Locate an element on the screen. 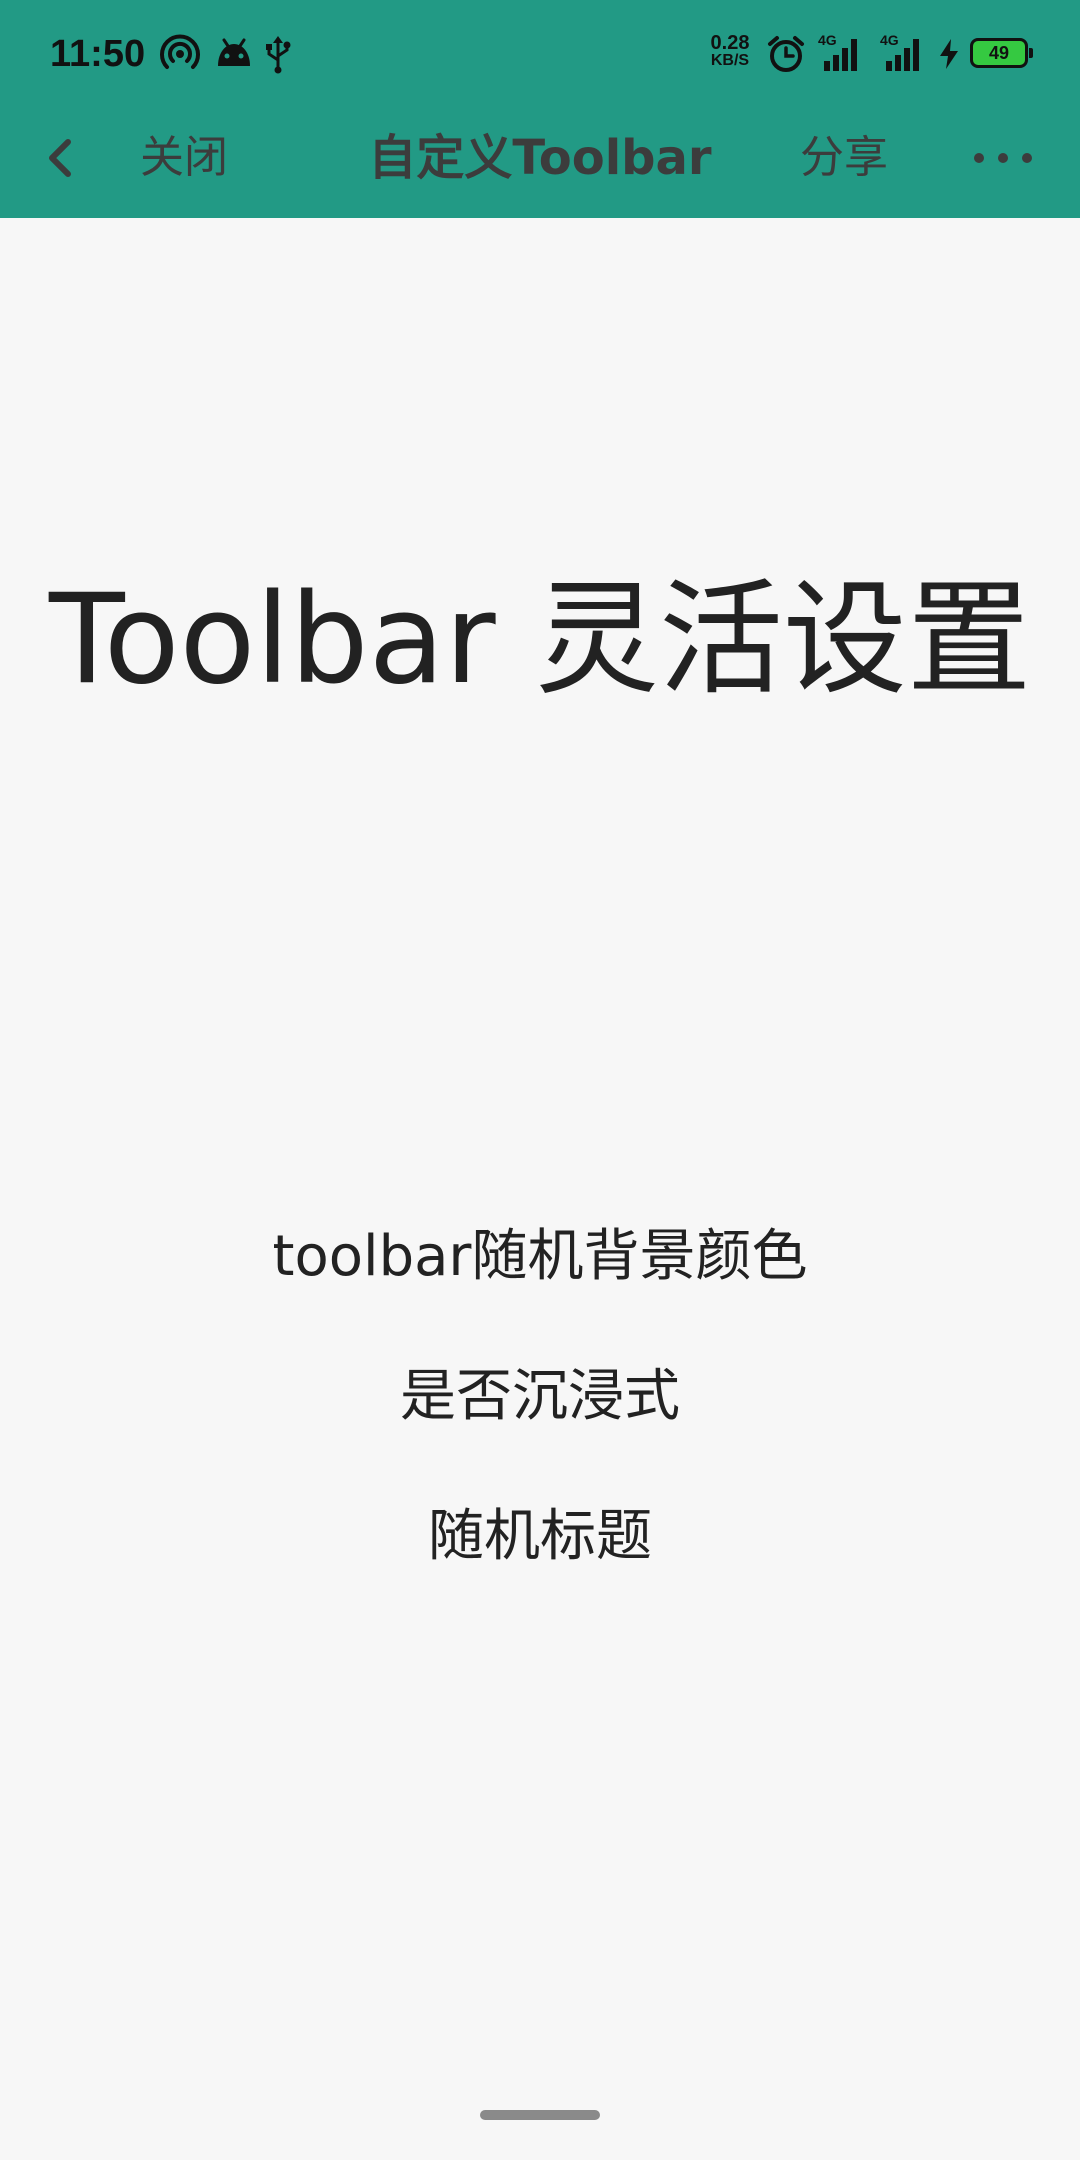 This screenshot has width=1080, height=2160. signal-strength-2: 4G is located at coordinates (902, 53).